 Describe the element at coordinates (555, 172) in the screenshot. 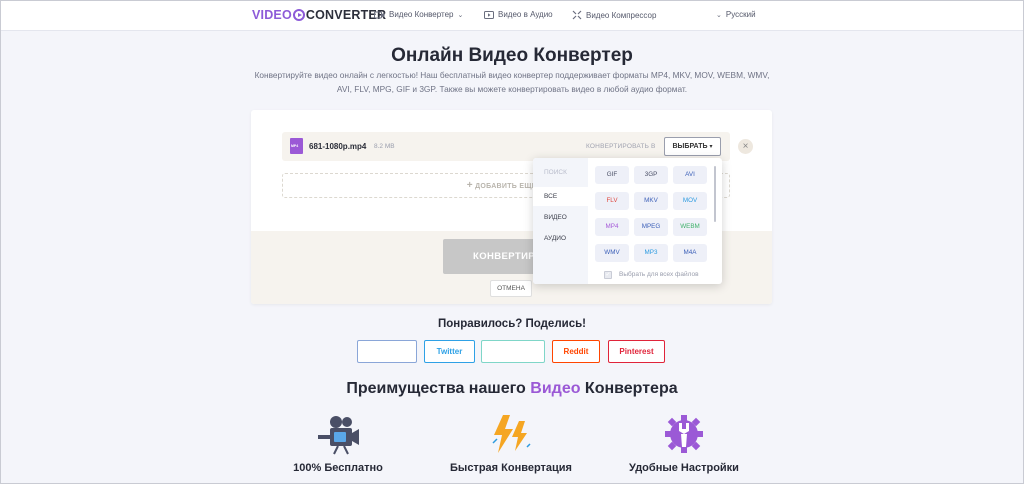

I see `format-search-input: ПОИСК` at that location.